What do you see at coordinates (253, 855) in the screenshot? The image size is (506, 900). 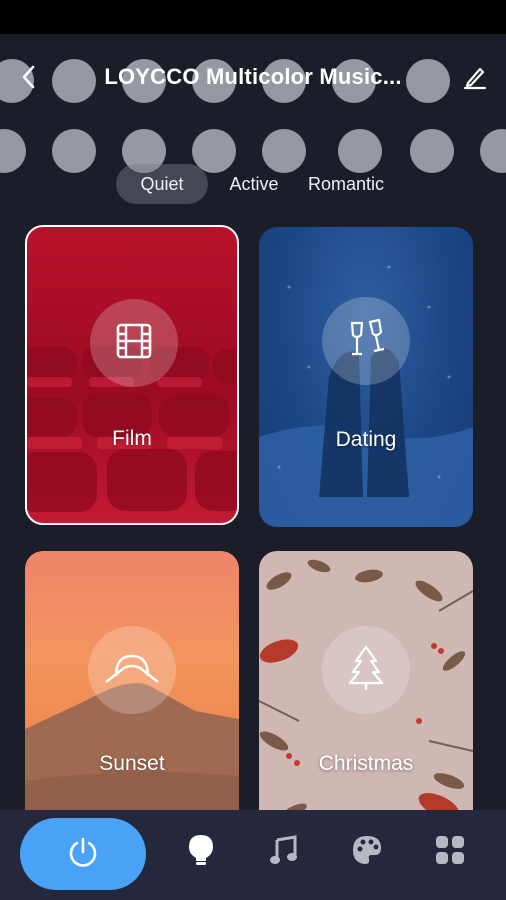 I see `bottom-navigation` at bounding box center [253, 855].